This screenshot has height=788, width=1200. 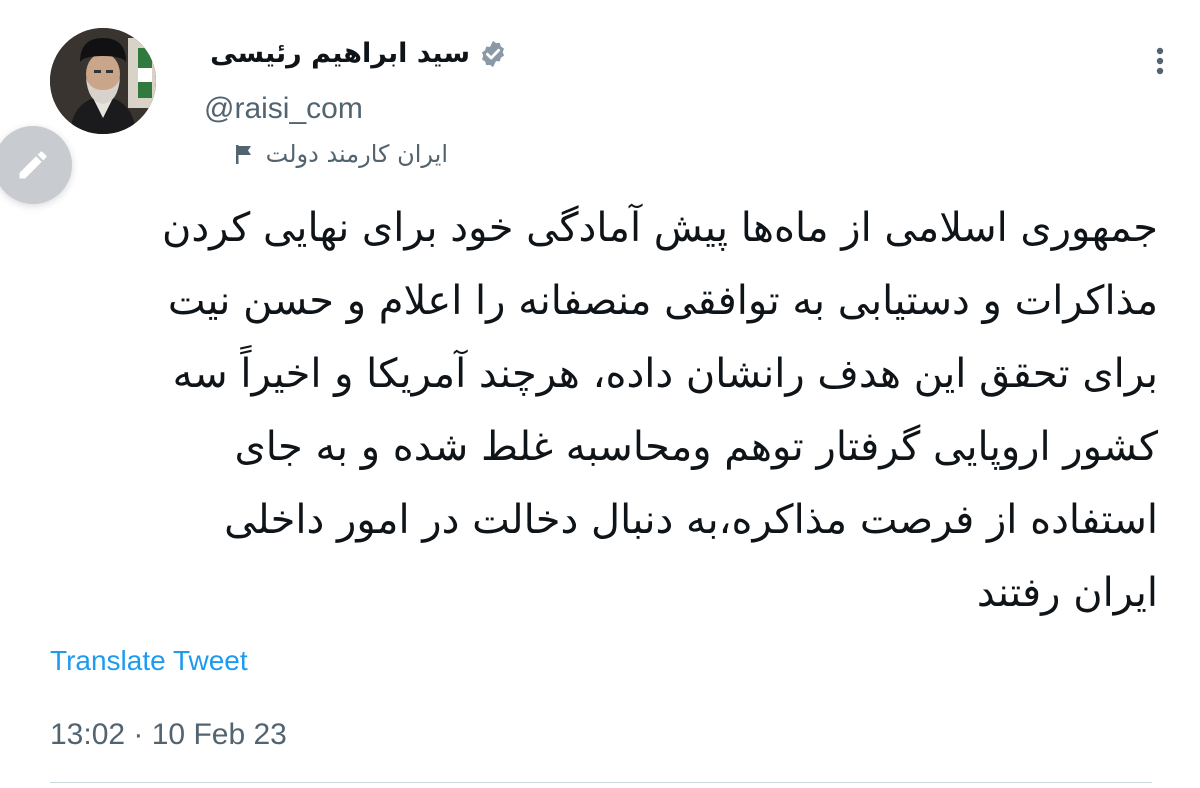 What do you see at coordinates (243, 154) in the screenshot?
I see `flag-icon` at bounding box center [243, 154].